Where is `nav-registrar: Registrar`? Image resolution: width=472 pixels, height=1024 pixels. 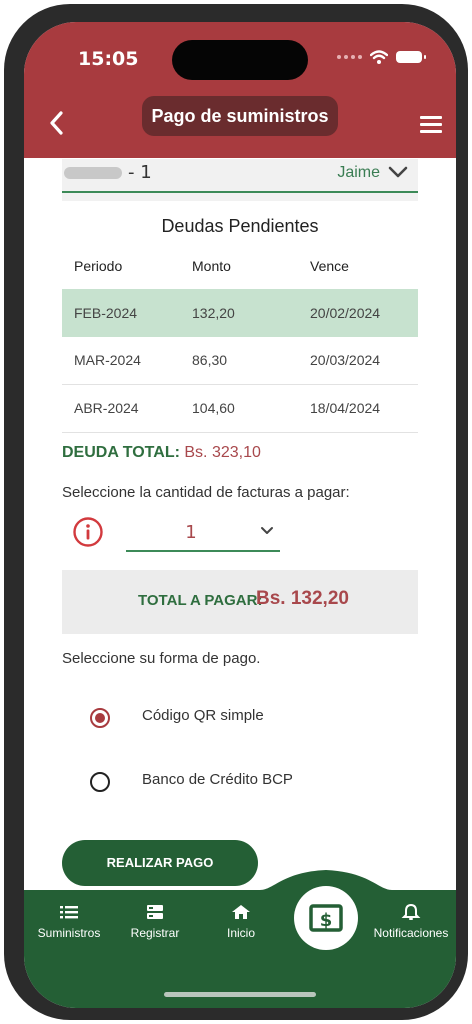
nav-registrar: Registrar is located at coordinates (155, 922).